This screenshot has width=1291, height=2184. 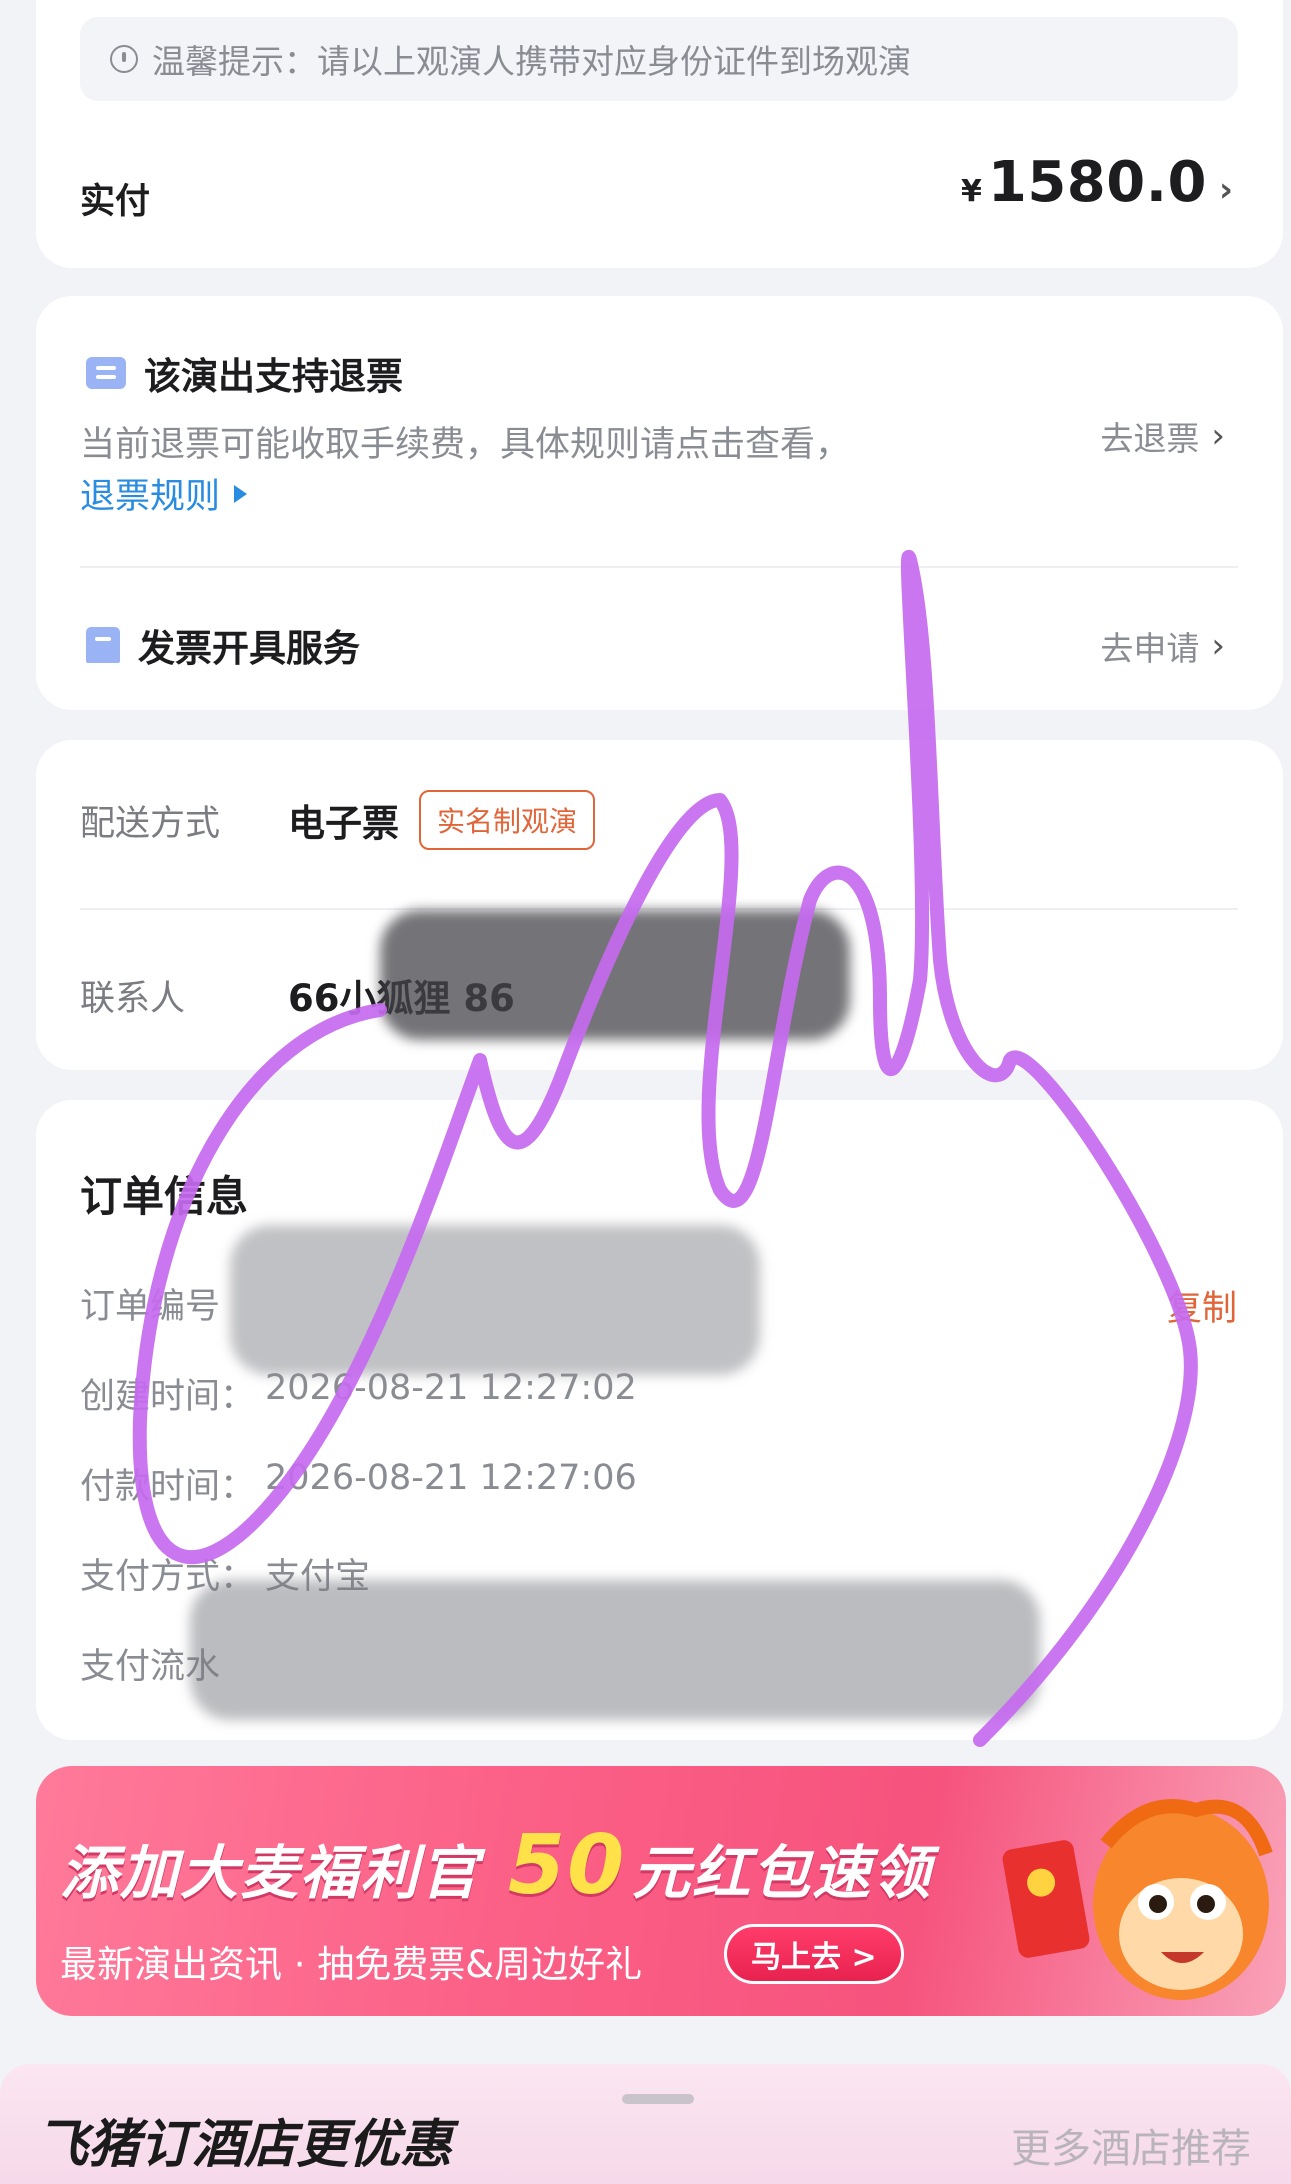 I want to click on paid-time-value: 2026-08-21 12:27:06, so click(x=451, y=1478).